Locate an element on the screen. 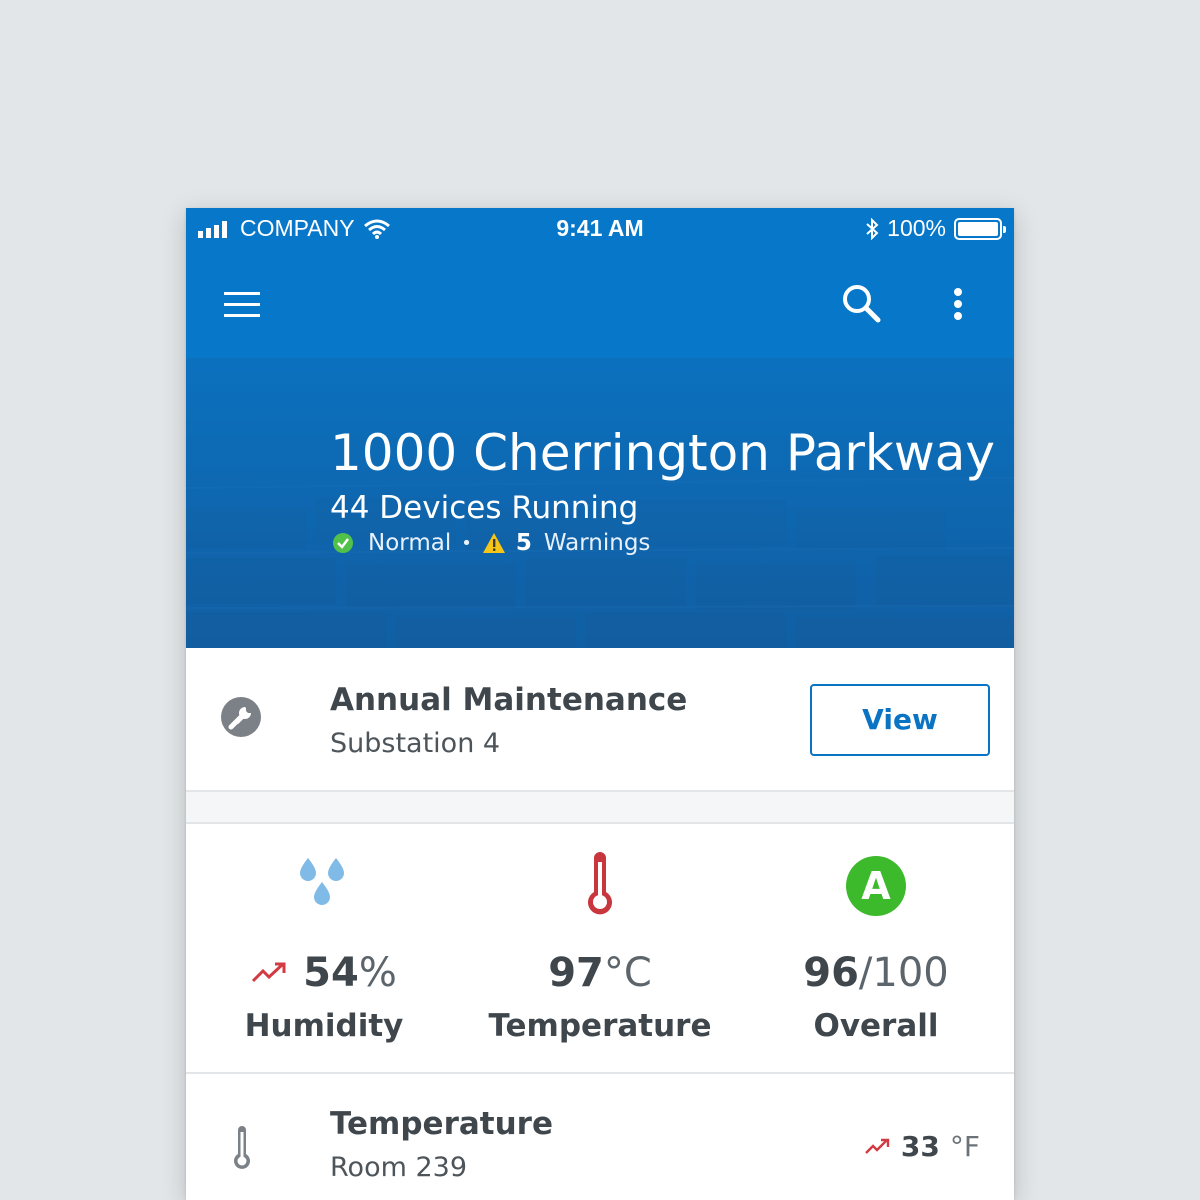  stat-temperature: 97 °C Temperature is located at coordinates (600, 949).